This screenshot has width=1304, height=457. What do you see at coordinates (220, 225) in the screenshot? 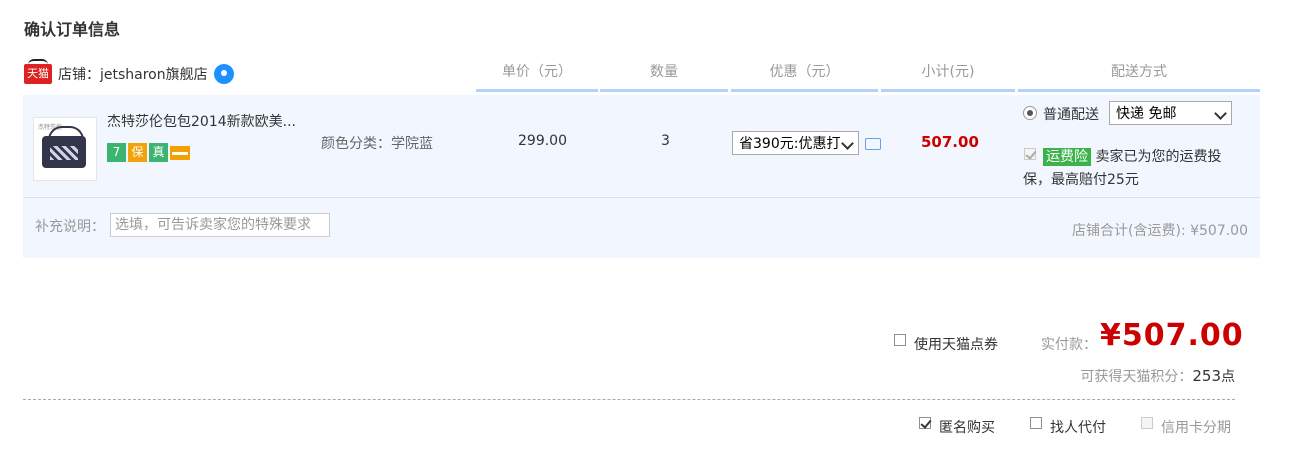
I see `note-input: 选填，可告诉卖家您的特殊要求` at bounding box center [220, 225].